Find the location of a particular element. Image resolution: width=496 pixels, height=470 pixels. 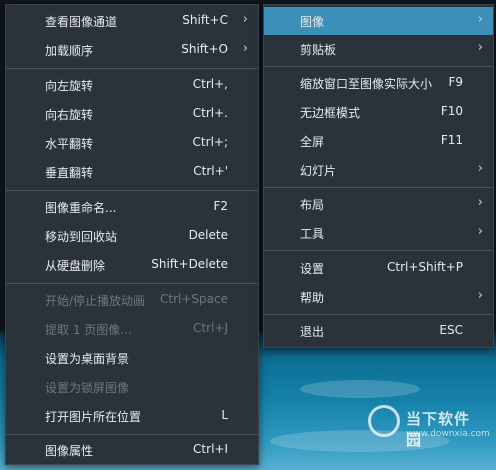

menu-item-label: 全屏 is located at coordinates (312, 142).